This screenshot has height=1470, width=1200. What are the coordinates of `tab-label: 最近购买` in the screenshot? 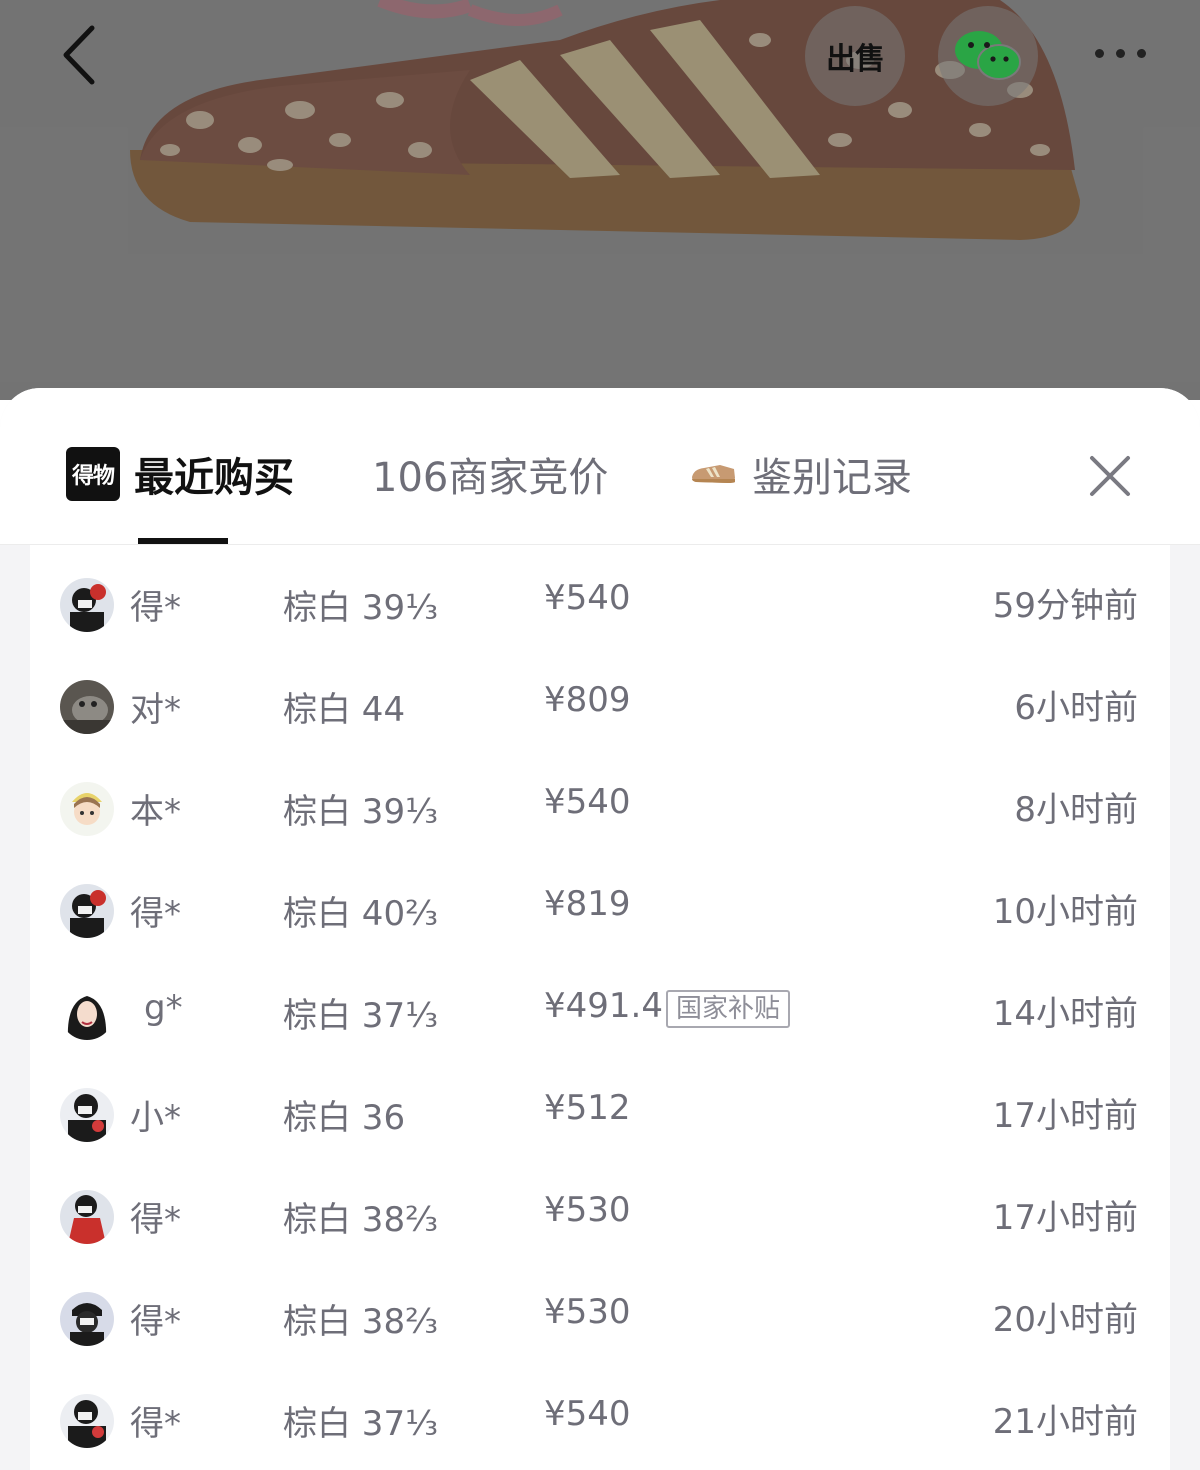 It's located at (214, 478).